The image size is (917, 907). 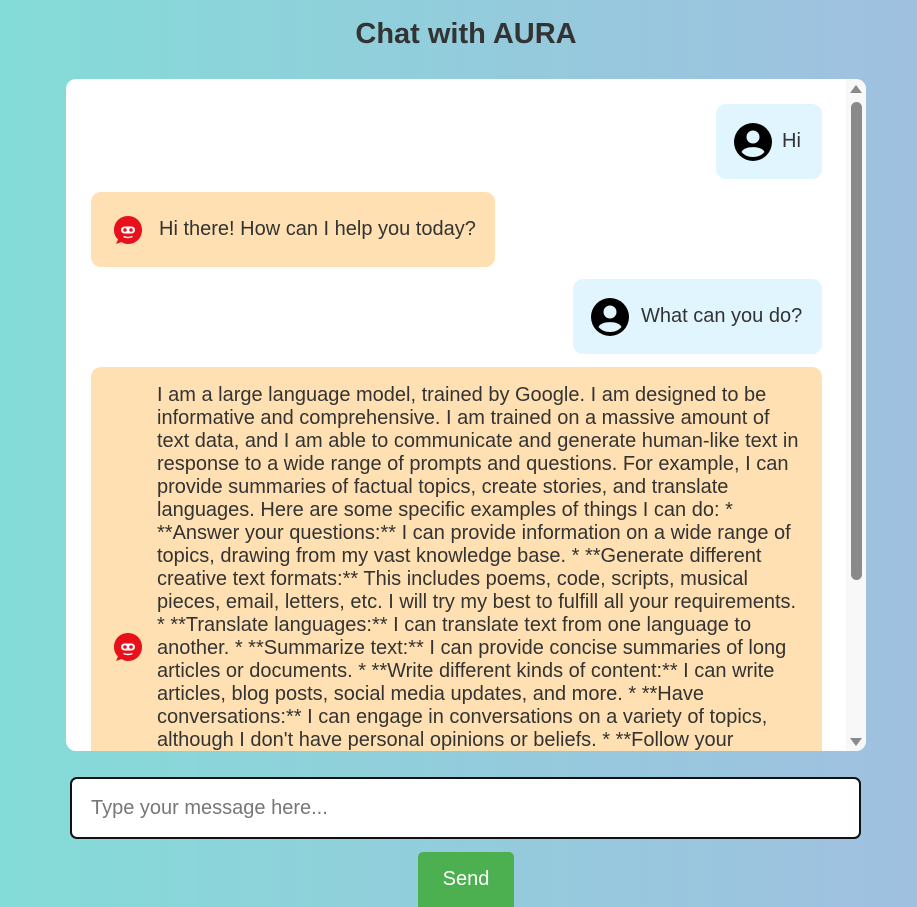 I want to click on user-message: Hi, so click(x=769, y=141).